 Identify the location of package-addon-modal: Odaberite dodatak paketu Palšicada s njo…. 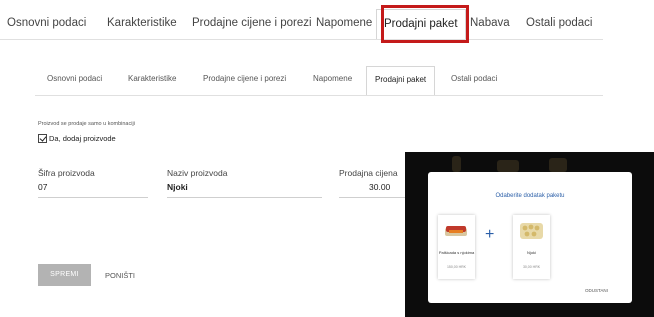
(530, 237).